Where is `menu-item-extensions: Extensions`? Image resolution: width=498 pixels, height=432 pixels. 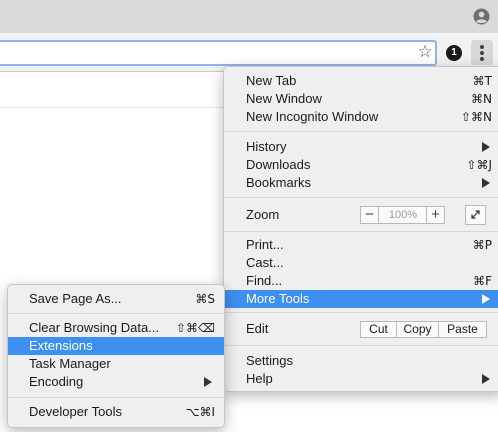 menu-item-extensions: Extensions is located at coordinates (116, 346).